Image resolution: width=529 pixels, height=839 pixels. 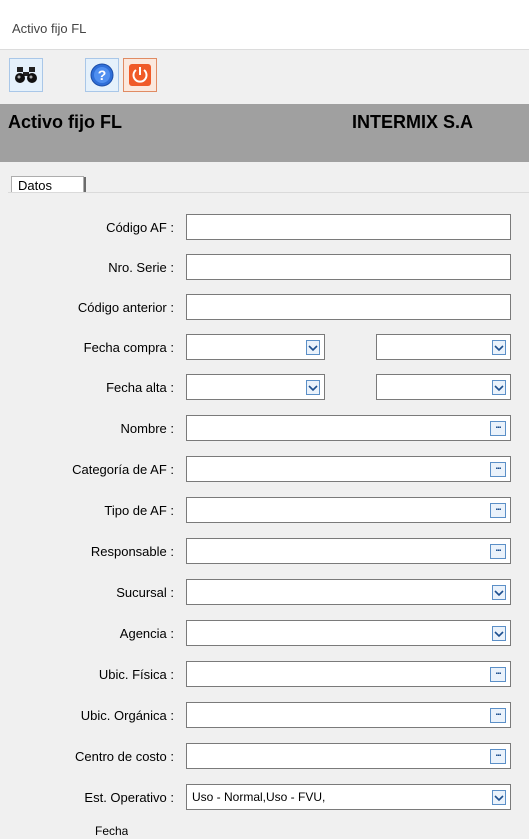 I want to click on est-operativo-select: Uso - Normal,Uso - FVU,, so click(x=348, y=797).